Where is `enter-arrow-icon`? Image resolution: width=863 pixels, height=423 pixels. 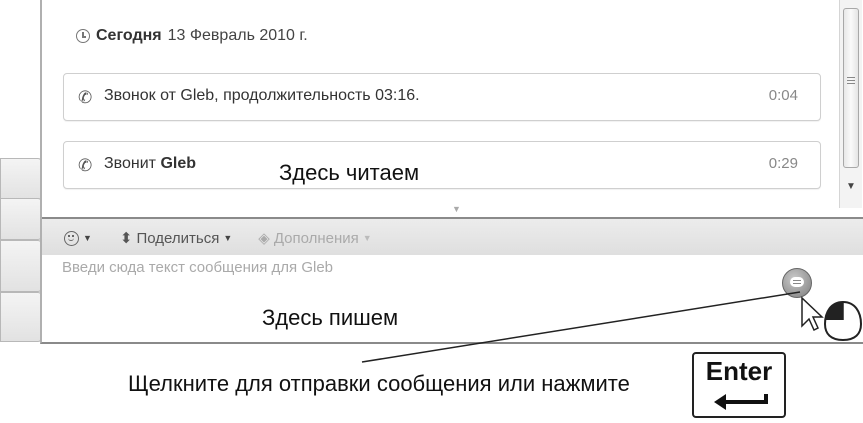 enter-arrow-icon is located at coordinates (741, 402).